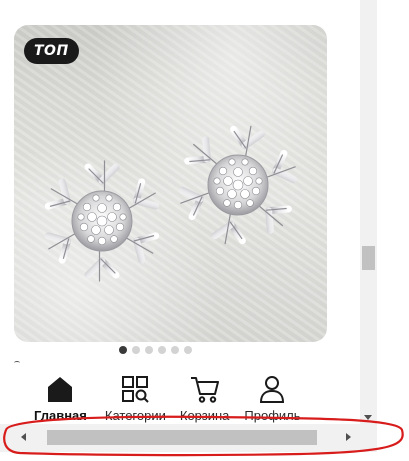  I want to click on nav-item-profile: Профиль, so click(272, 395).